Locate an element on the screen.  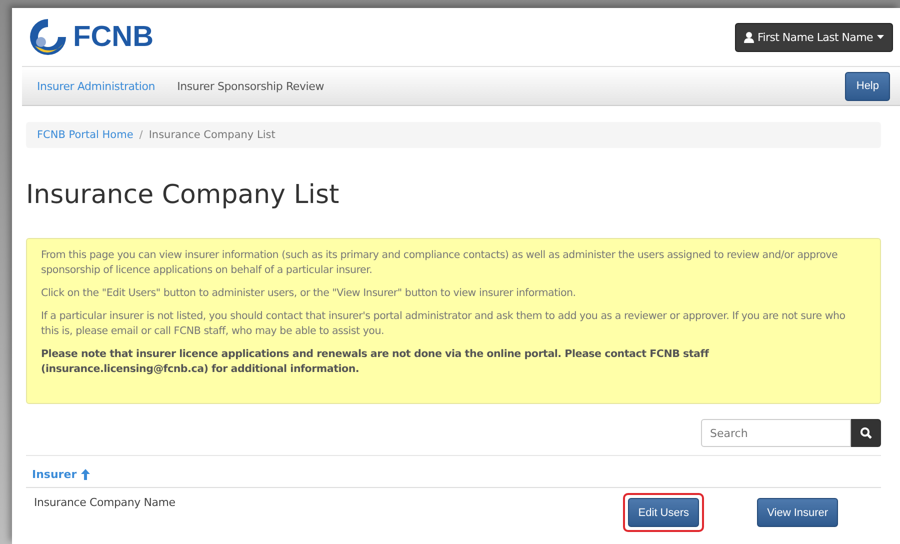
table-cell-text: Insurance Company Name is located at coordinates (105, 502).